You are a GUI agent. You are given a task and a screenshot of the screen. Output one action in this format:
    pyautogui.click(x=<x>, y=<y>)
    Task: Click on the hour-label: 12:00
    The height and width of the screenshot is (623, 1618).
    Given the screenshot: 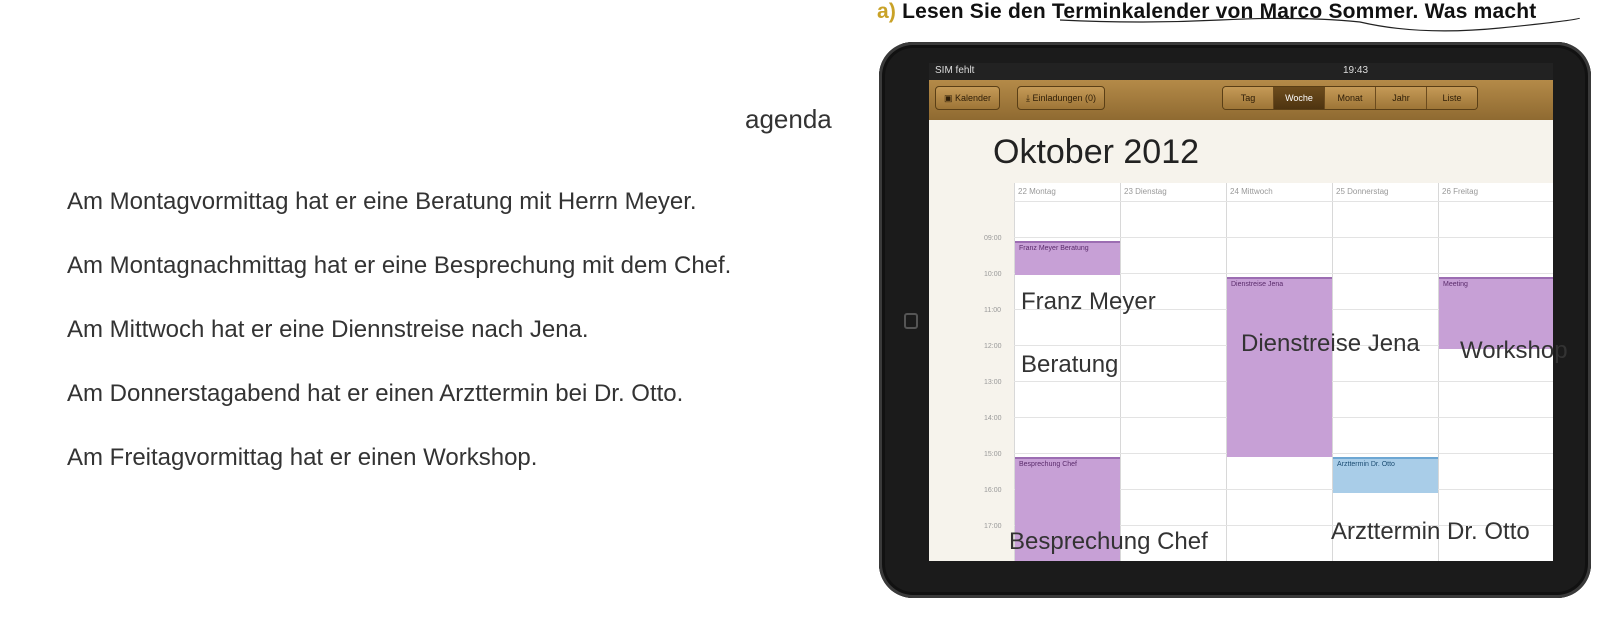 What is the action you would take?
    pyautogui.click(x=993, y=346)
    